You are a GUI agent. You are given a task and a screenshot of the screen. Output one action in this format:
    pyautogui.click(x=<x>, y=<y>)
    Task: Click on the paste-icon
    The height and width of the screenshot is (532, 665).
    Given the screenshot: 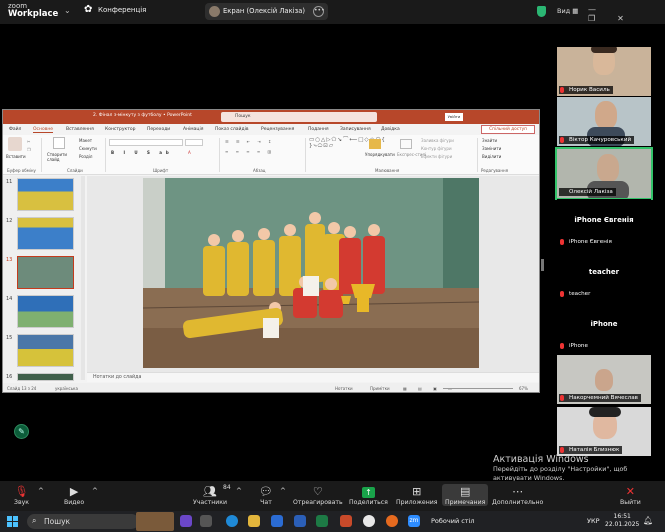 What is the action you would take?
    pyautogui.click(x=15, y=144)
    